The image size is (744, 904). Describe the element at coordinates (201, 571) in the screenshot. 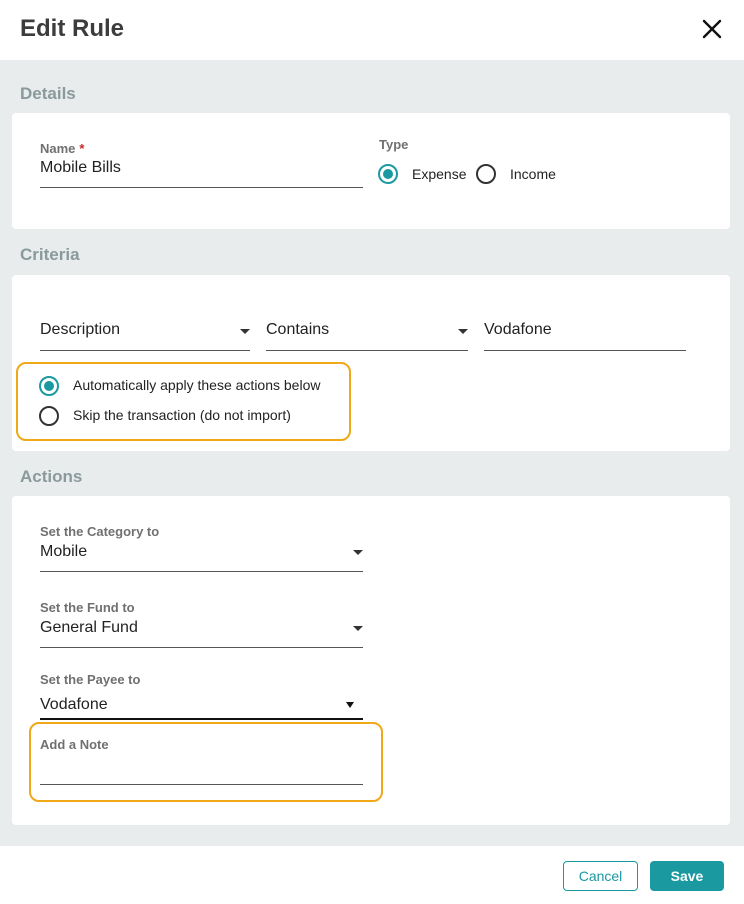

I see `category-underline` at that location.